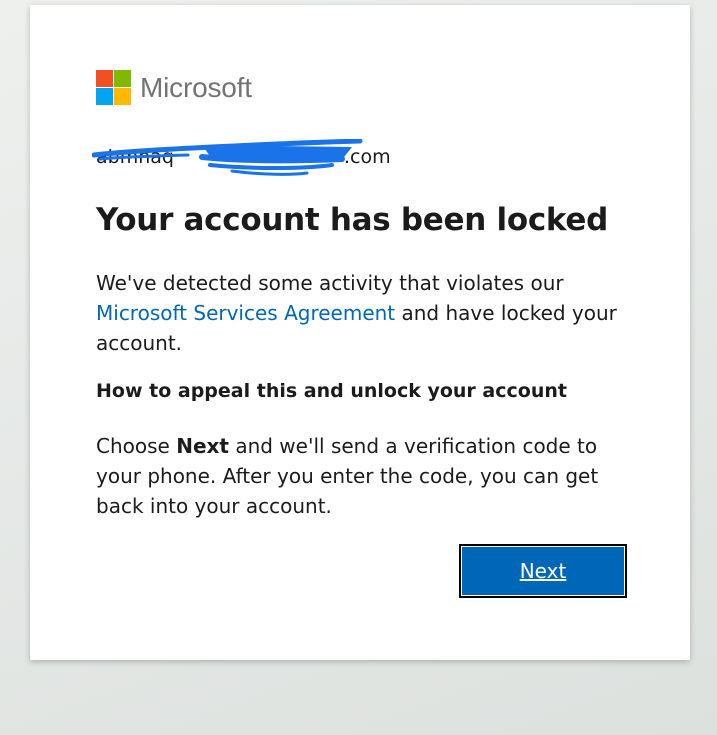 The height and width of the screenshot is (735, 717). What do you see at coordinates (113, 87) in the screenshot?
I see `microsoft-logo-icon` at bounding box center [113, 87].